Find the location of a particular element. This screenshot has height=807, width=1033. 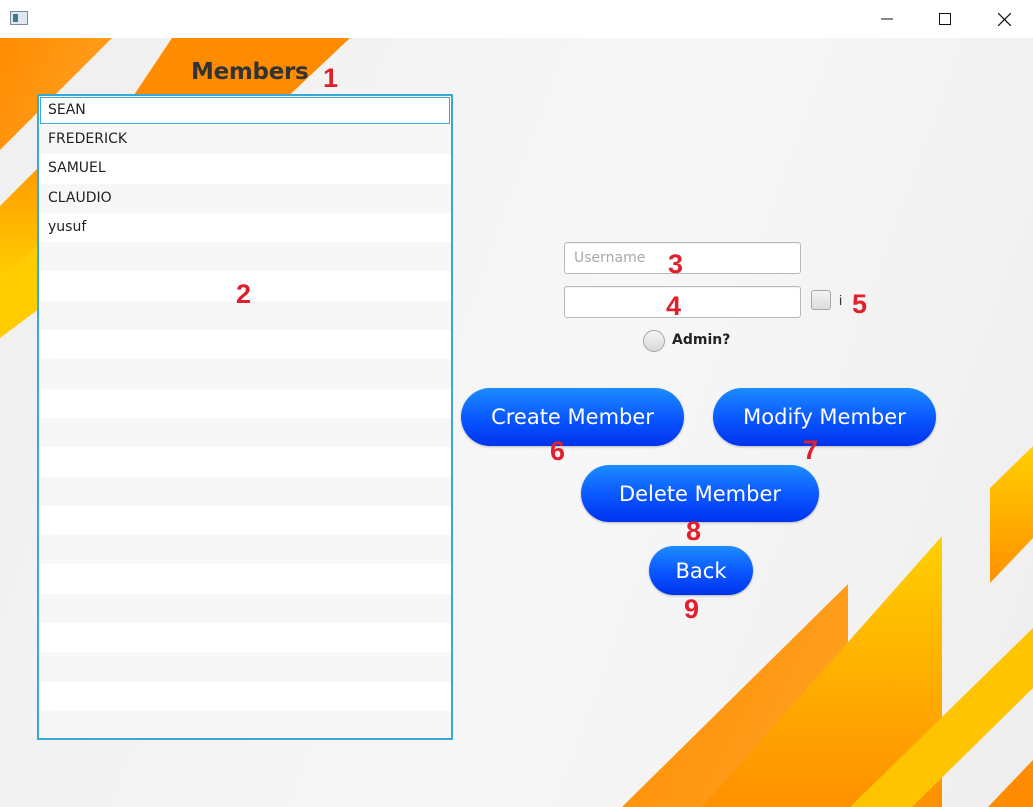

maximize-icon is located at coordinates (945, 19).